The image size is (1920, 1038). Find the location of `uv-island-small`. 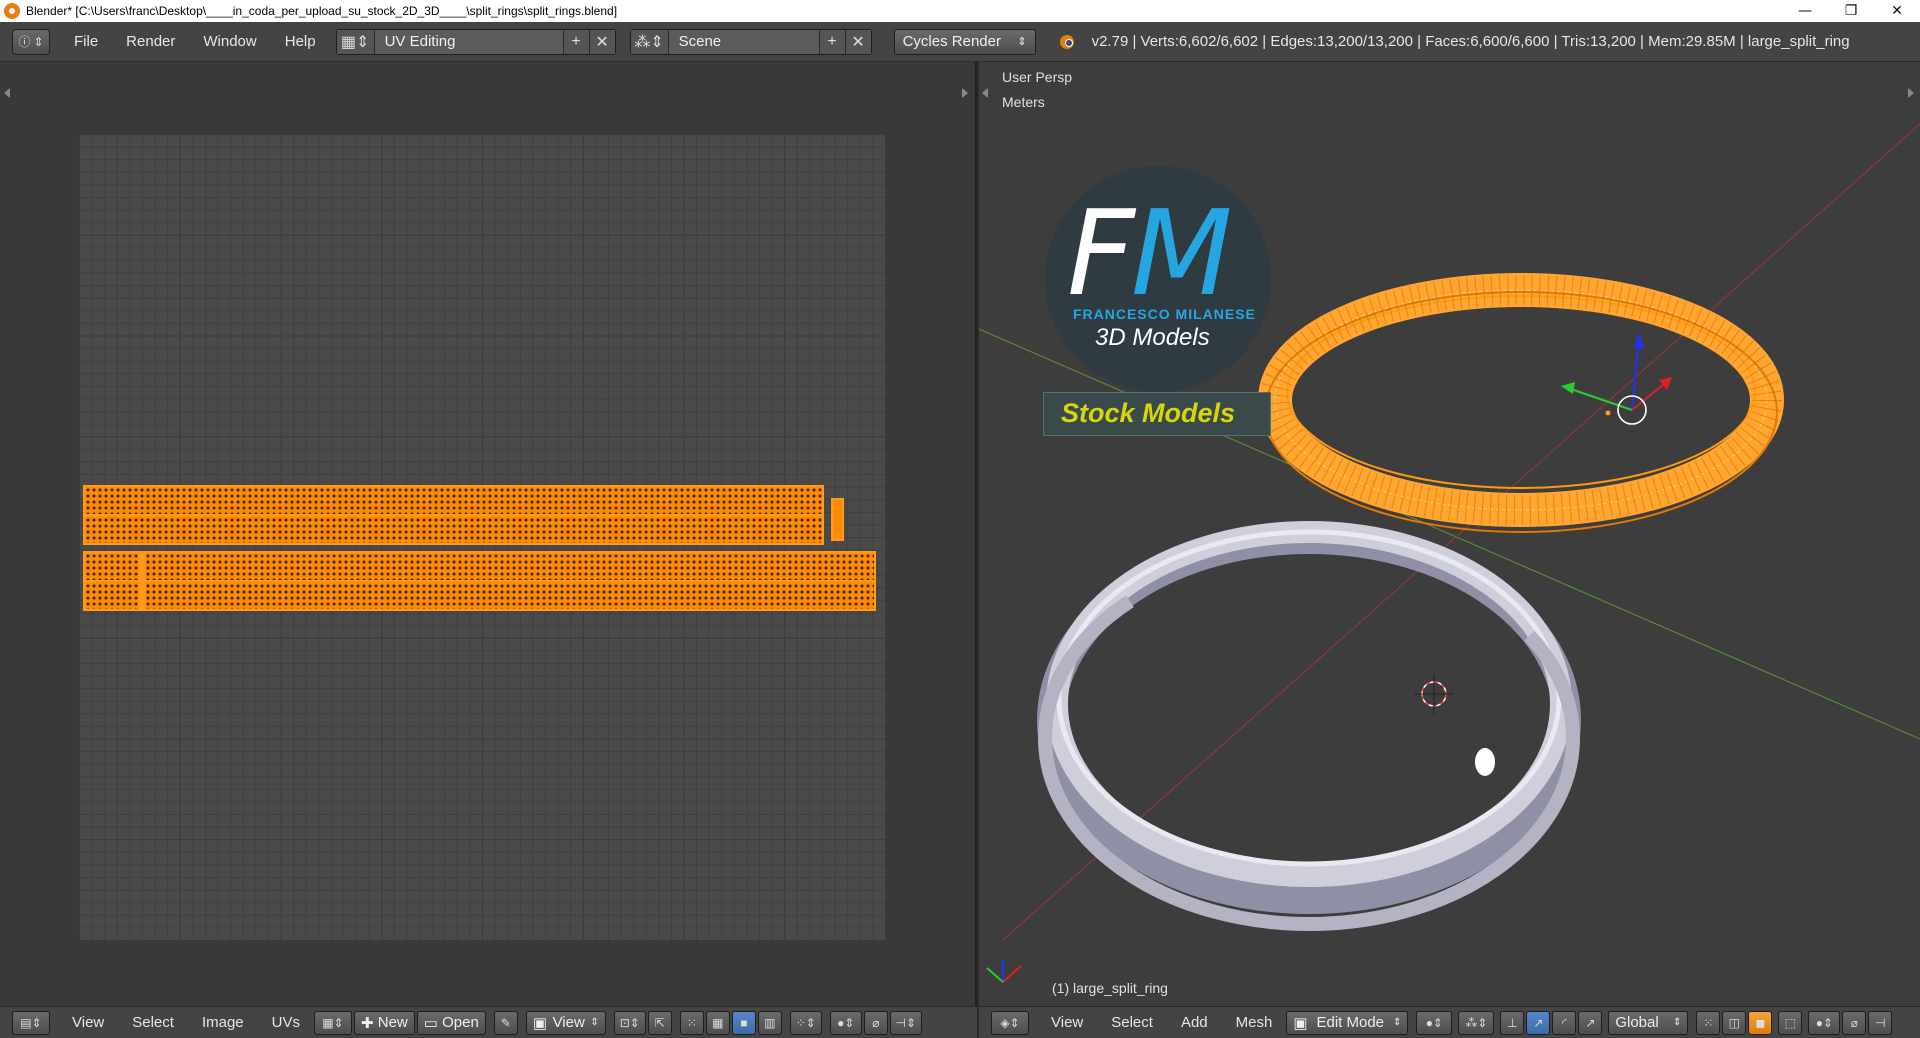

uv-island-small is located at coordinates (837, 519).